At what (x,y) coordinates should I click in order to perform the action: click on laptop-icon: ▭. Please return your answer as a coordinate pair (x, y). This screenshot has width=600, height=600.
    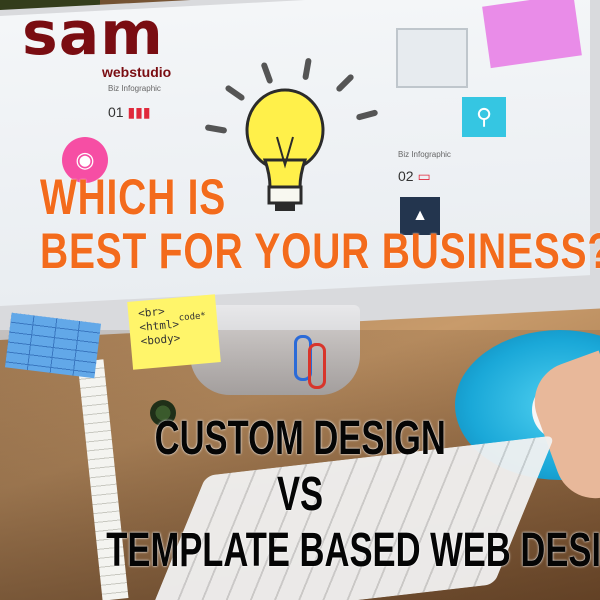
    Looking at the image, I should click on (424, 176).